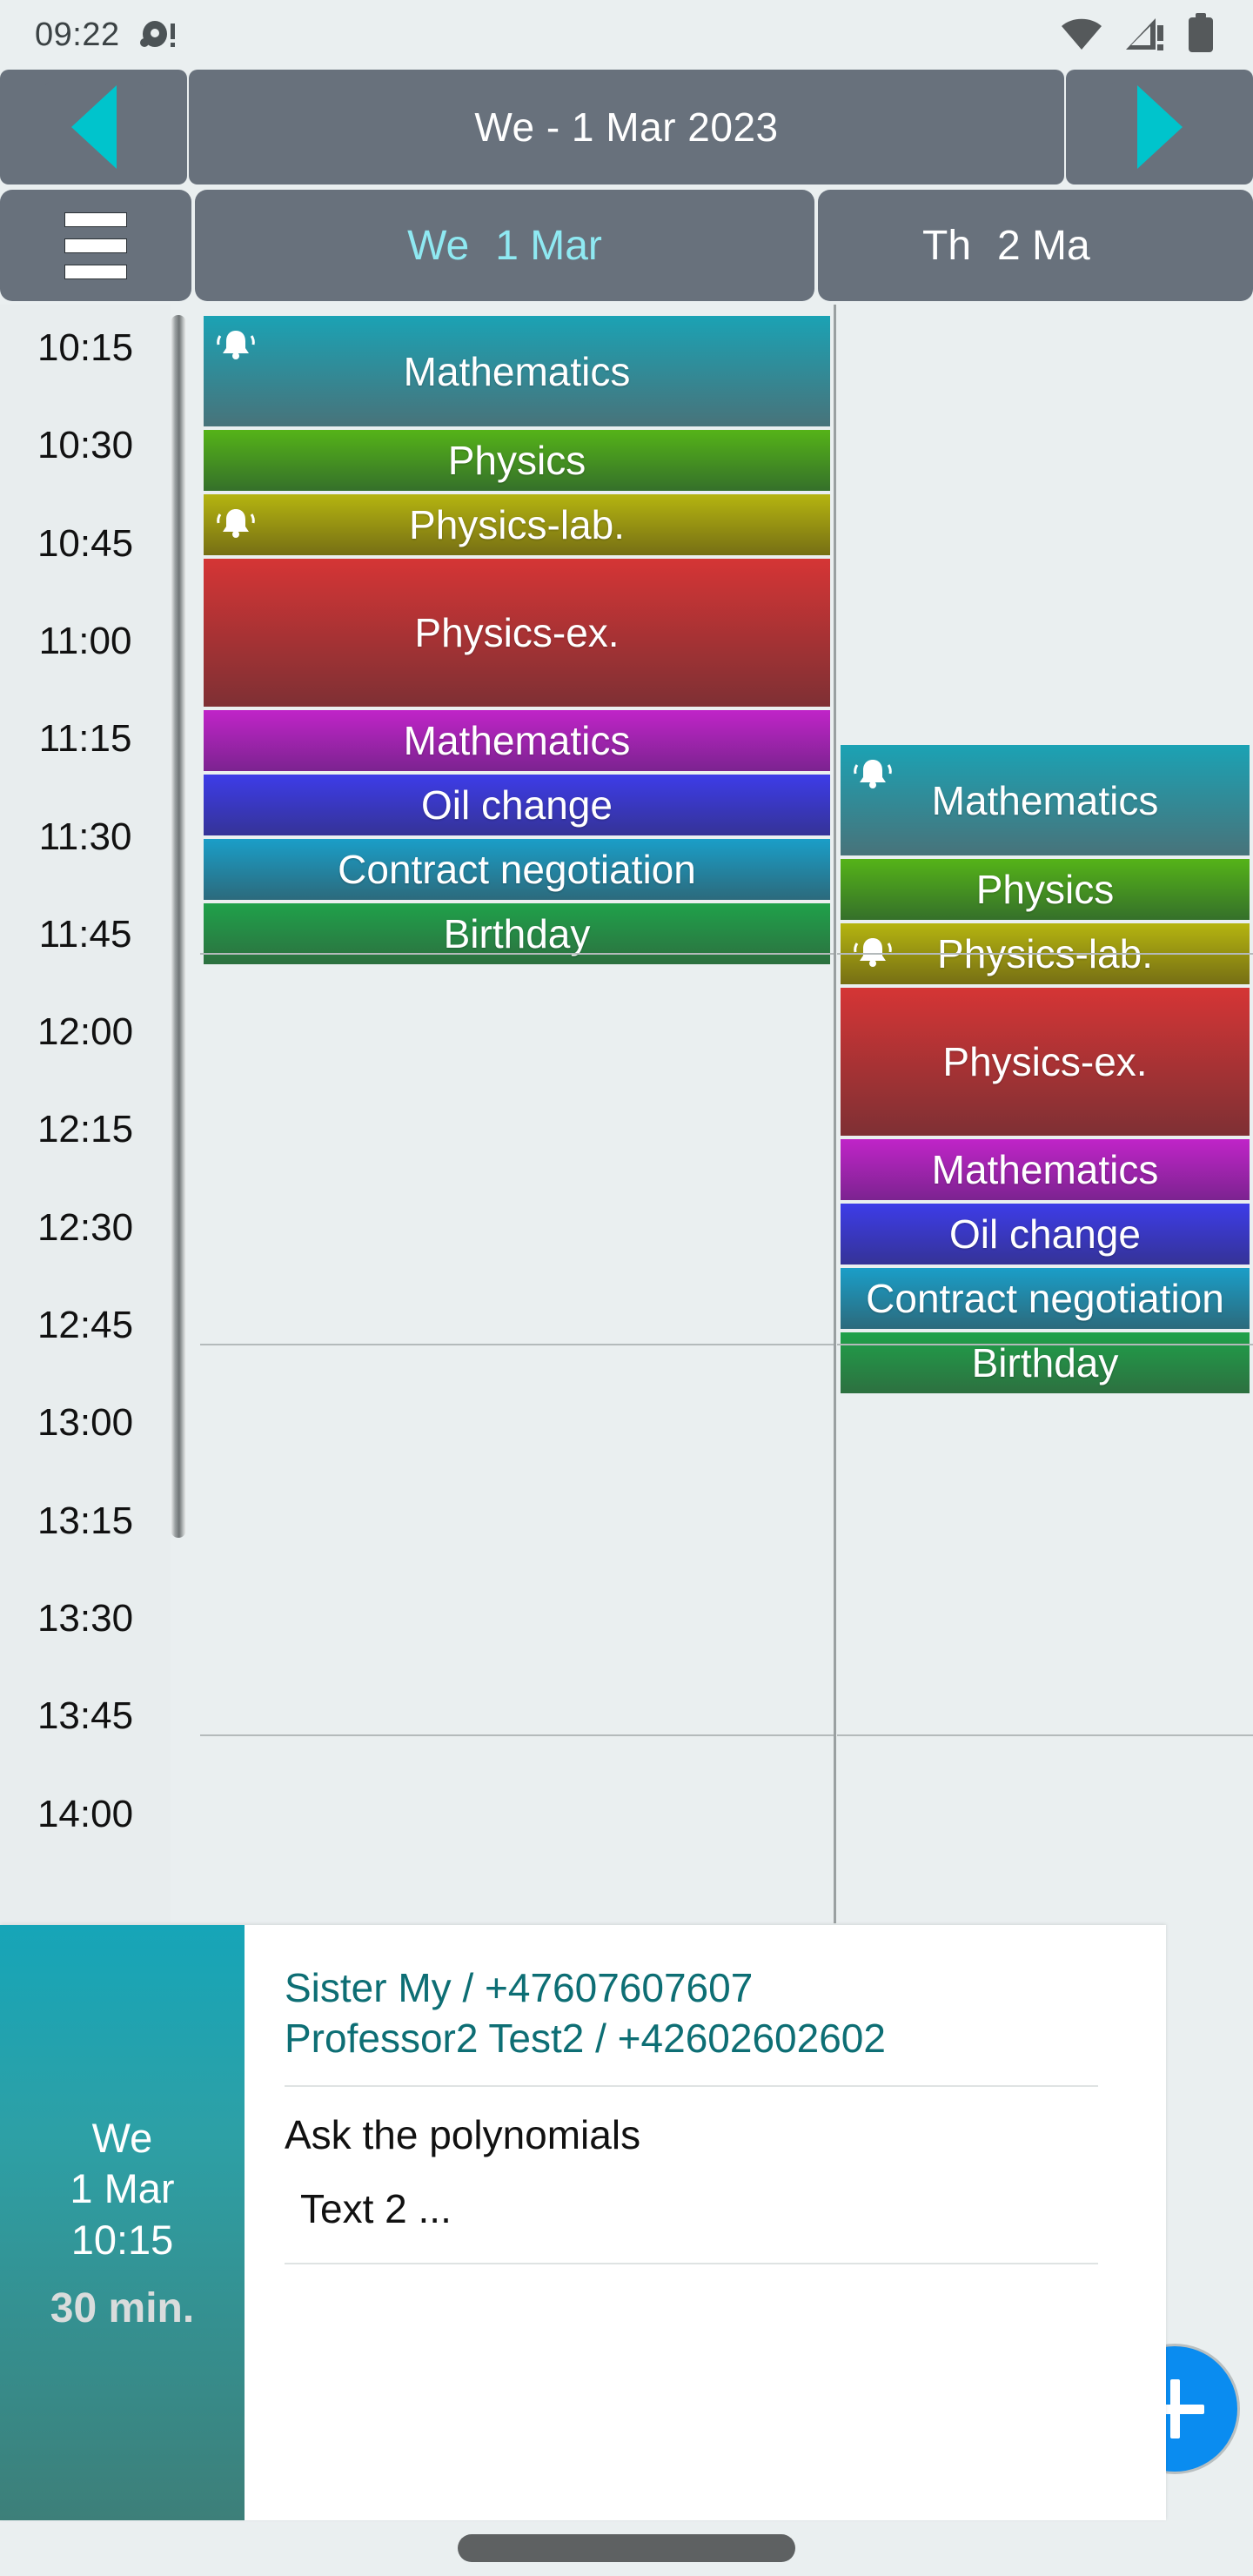 The width and height of the screenshot is (1253, 2576). I want to click on hamburger-icon, so click(95, 245).